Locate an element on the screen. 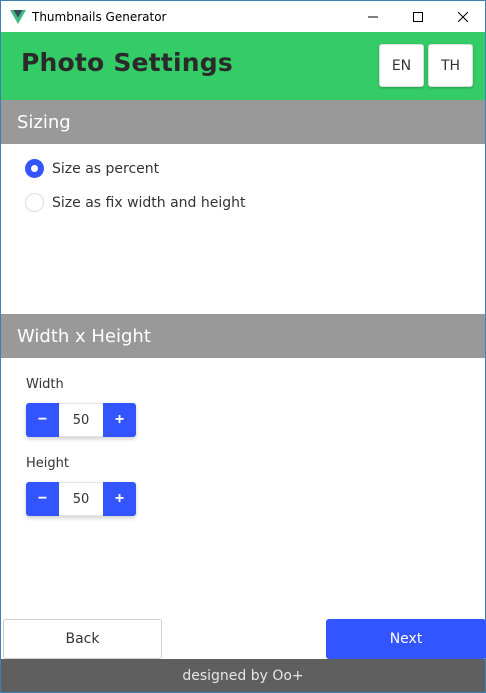  dimensions-section-heading: Width x Height is located at coordinates (243, 336).